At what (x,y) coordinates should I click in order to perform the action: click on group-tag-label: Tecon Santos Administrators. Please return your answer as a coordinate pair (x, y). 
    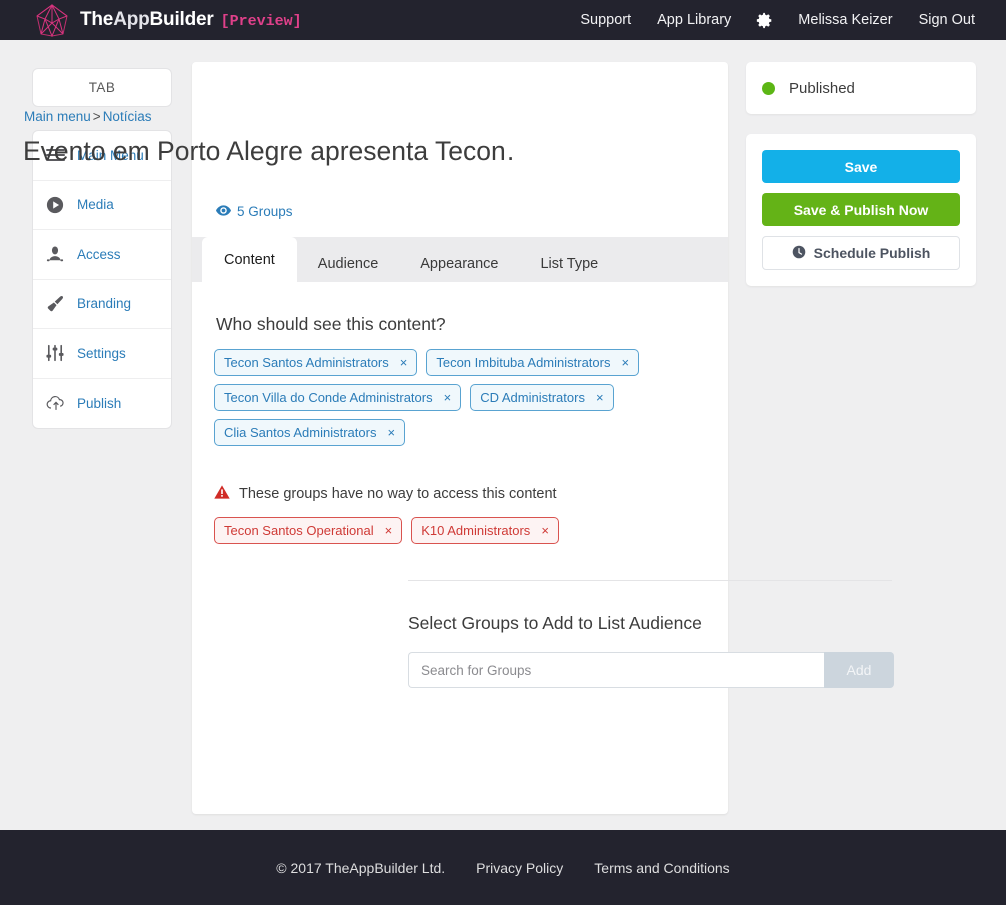
    Looking at the image, I should click on (306, 362).